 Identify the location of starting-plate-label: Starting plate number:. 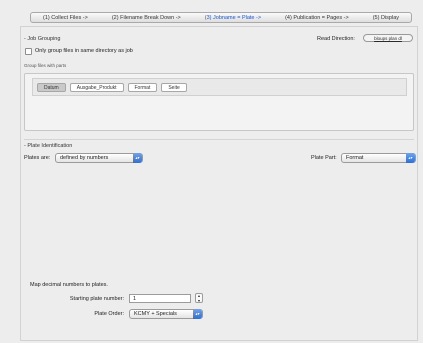
(96, 299).